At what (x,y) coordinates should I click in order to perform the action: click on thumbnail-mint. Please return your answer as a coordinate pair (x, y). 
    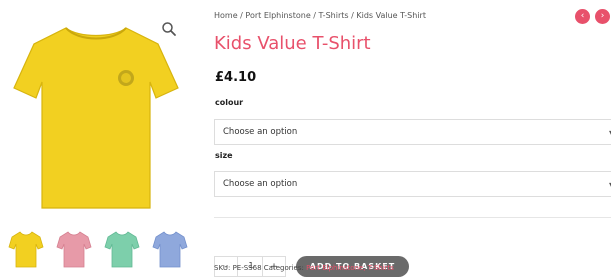
    Looking at the image, I should click on (122, 249).